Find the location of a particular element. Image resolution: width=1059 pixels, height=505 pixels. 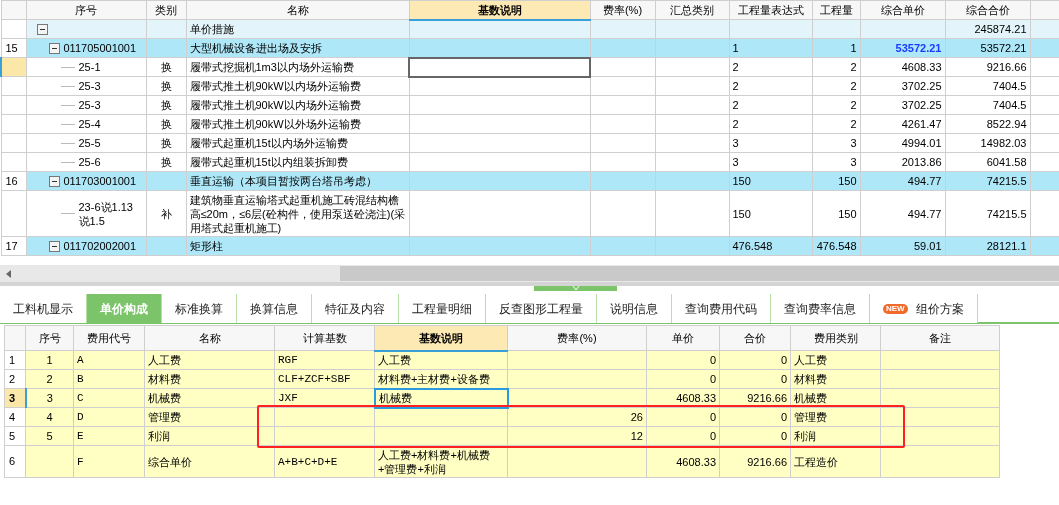

column-header: 汇总类别 is located at coordinates (692, 10).